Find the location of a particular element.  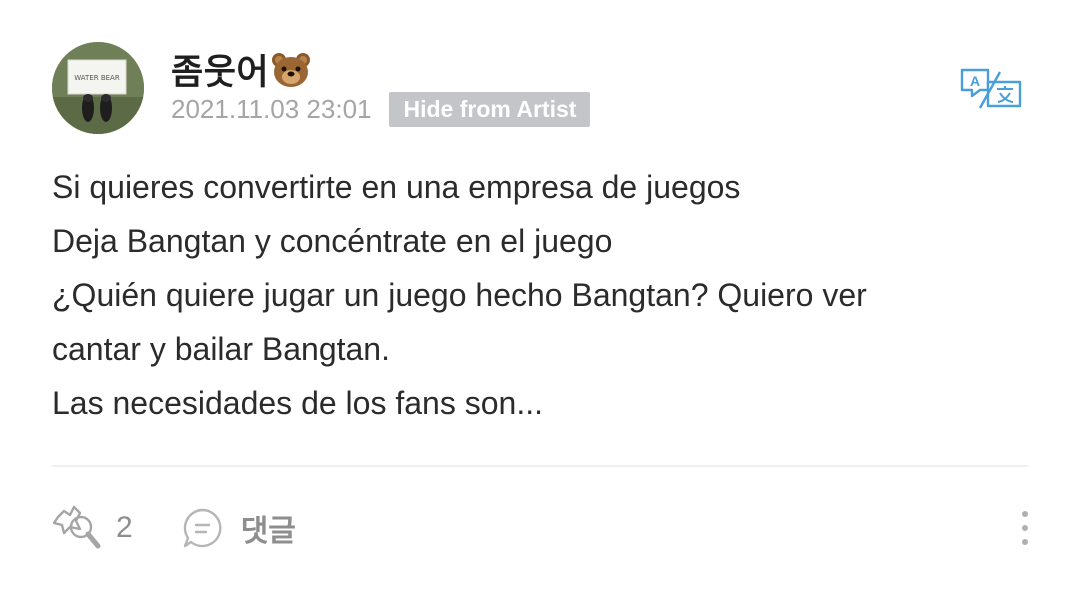

avatar-image: WATER BEAR is located at coordinates (98, 88).